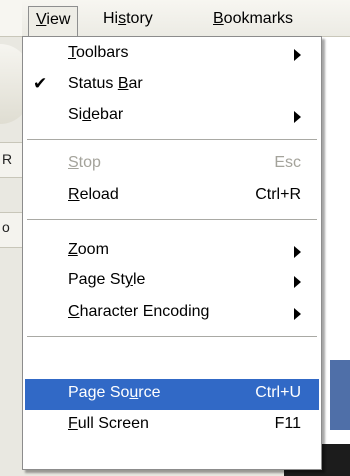 The height and width of the screenshot is (476, 350). Describe the element at coordinates (108, 423) in the screenshot. I see `menu-item-label: Full Screen` at that location.